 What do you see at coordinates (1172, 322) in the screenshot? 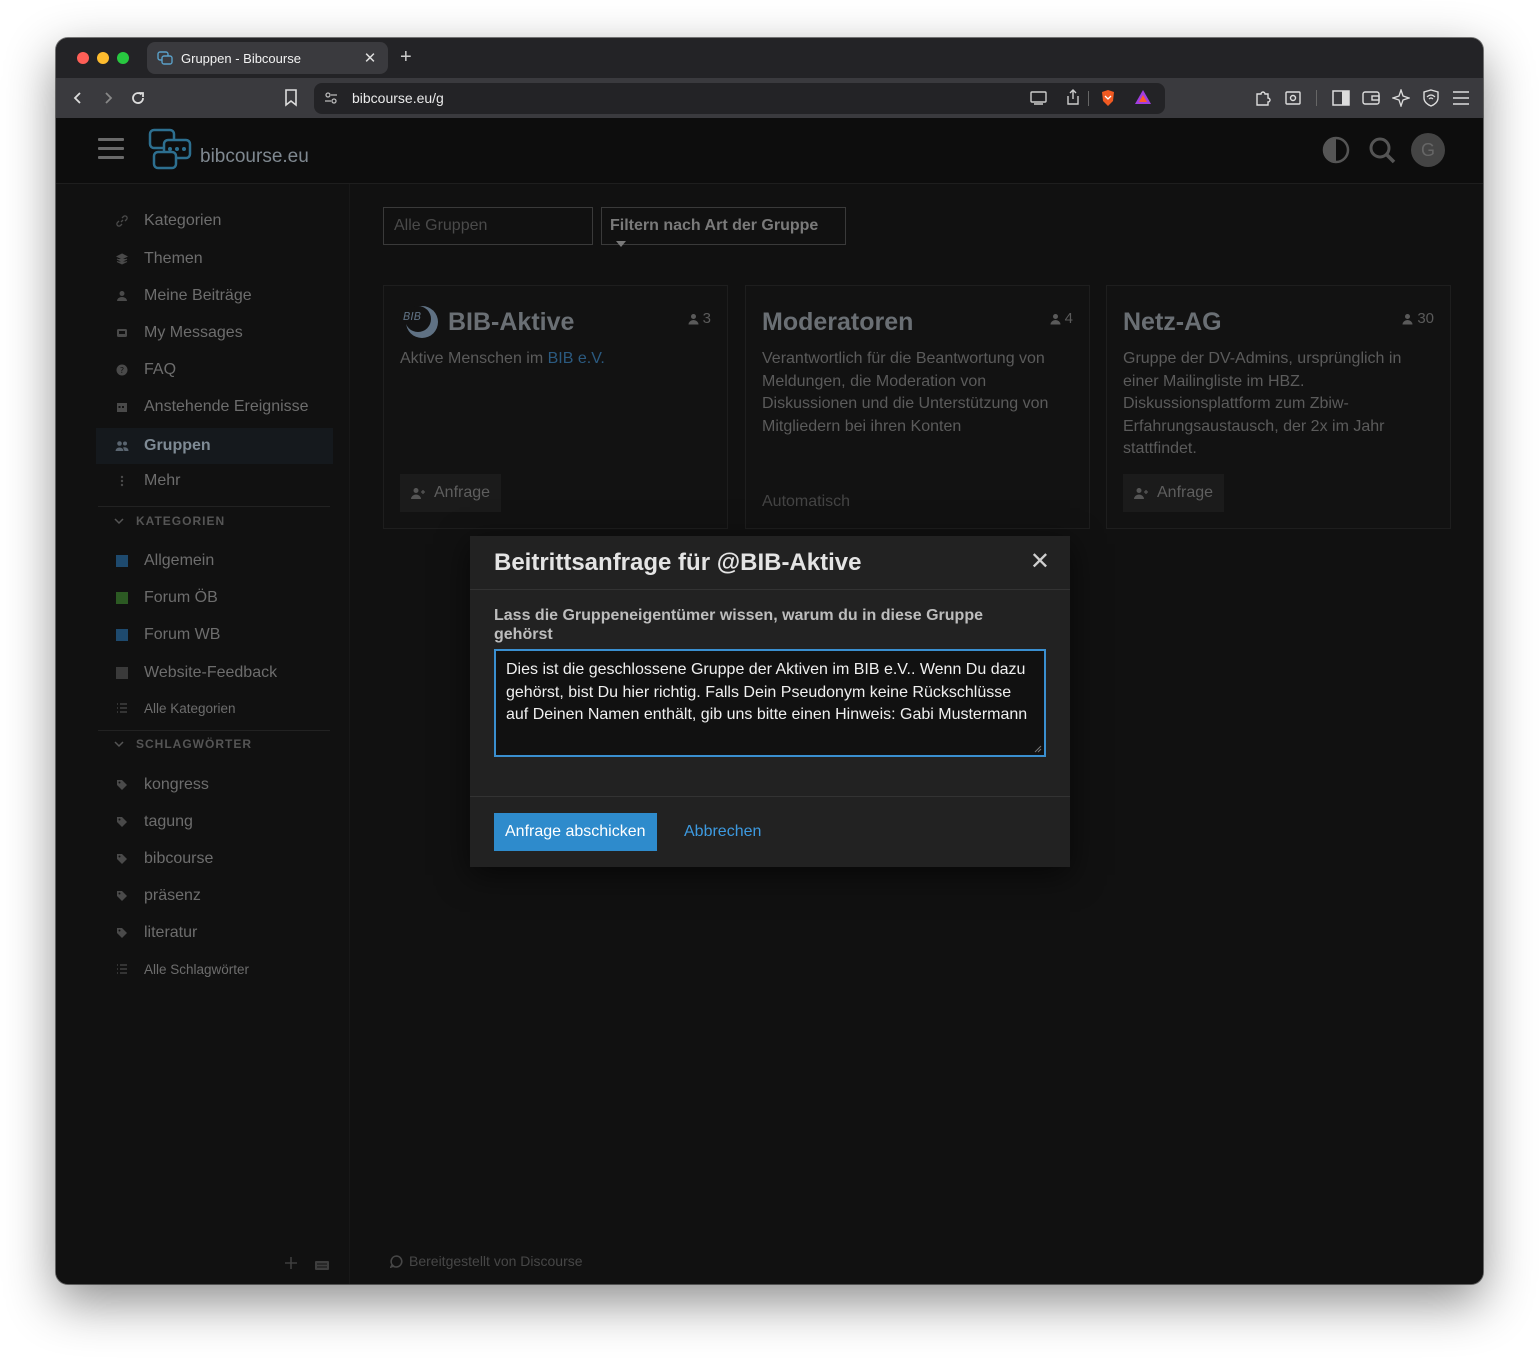
I see `group-title: Netz-AG` at bounding box center [1172, 322].